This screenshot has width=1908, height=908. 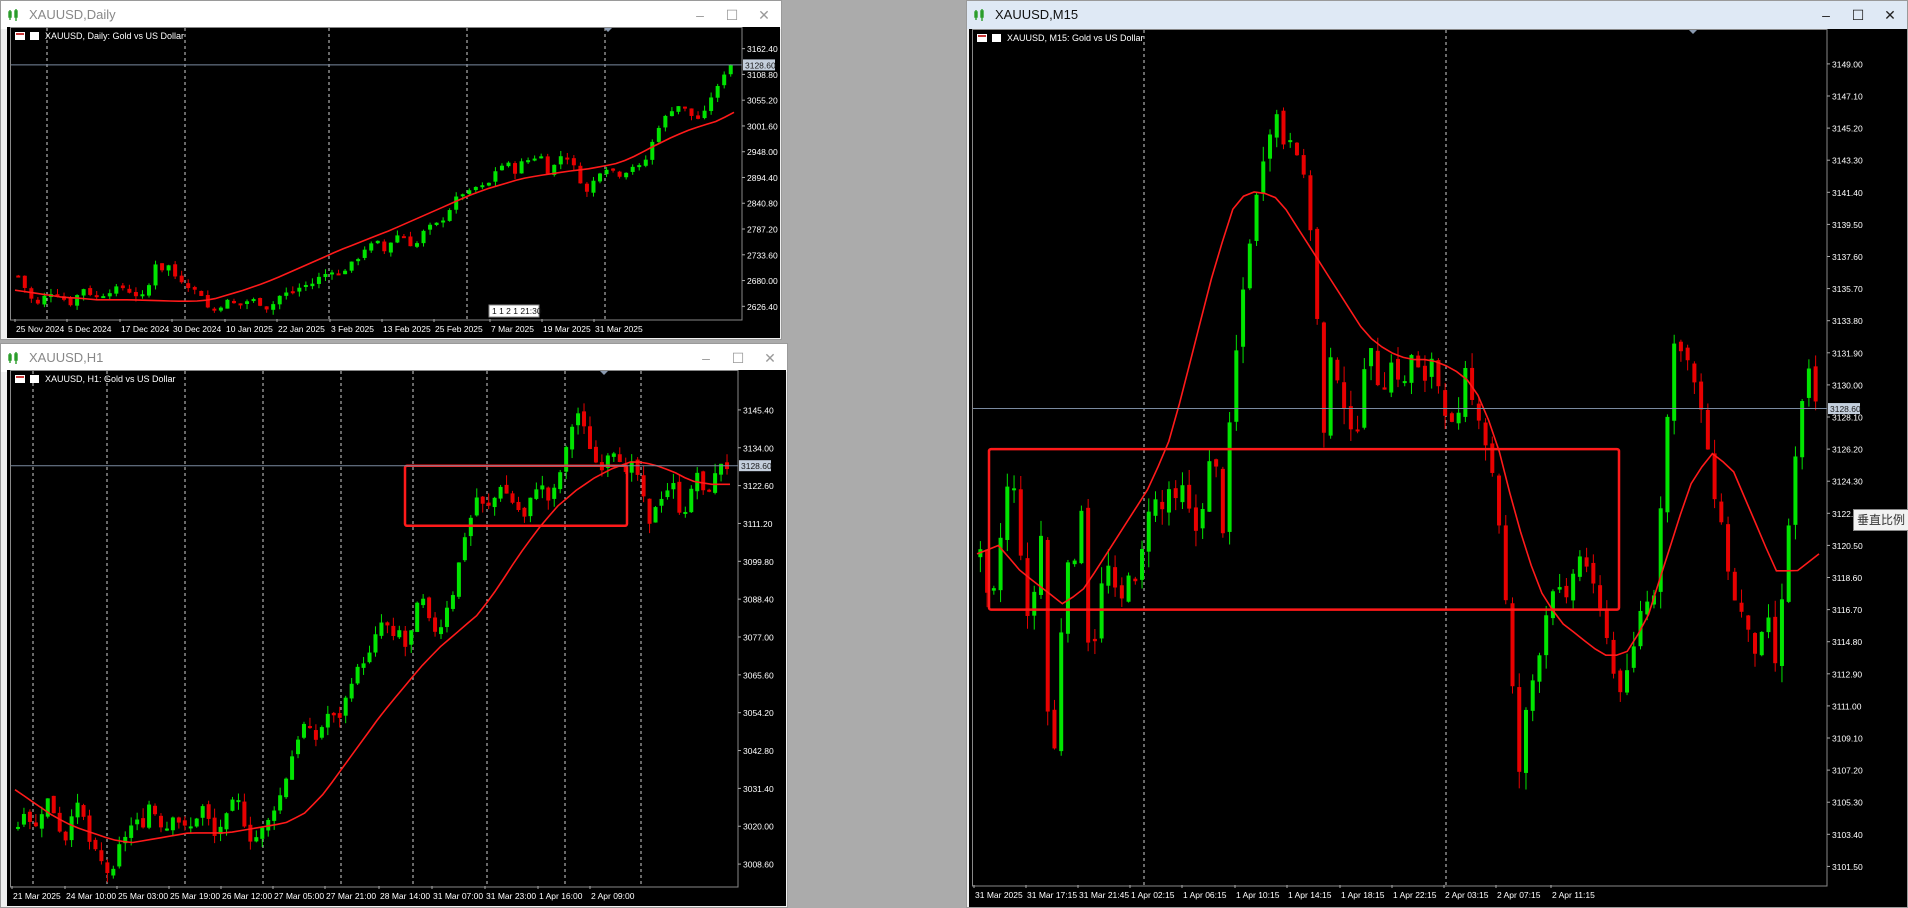 What do you see at coordinates (758, 486) in the screenshot?
I see `price-axis-label: 3122.60` at bounding box center [758, 486].